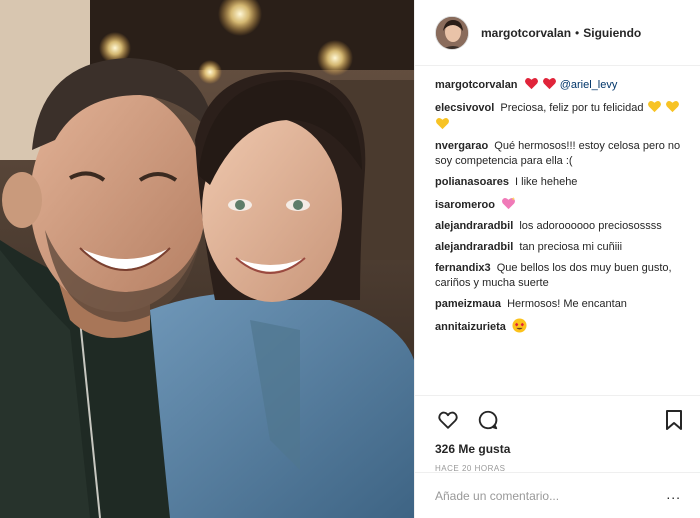  Describe the element at coordinates (567, 304) in the screenshot. I see `comment-text: Hermosos! Me encantan` at that location.